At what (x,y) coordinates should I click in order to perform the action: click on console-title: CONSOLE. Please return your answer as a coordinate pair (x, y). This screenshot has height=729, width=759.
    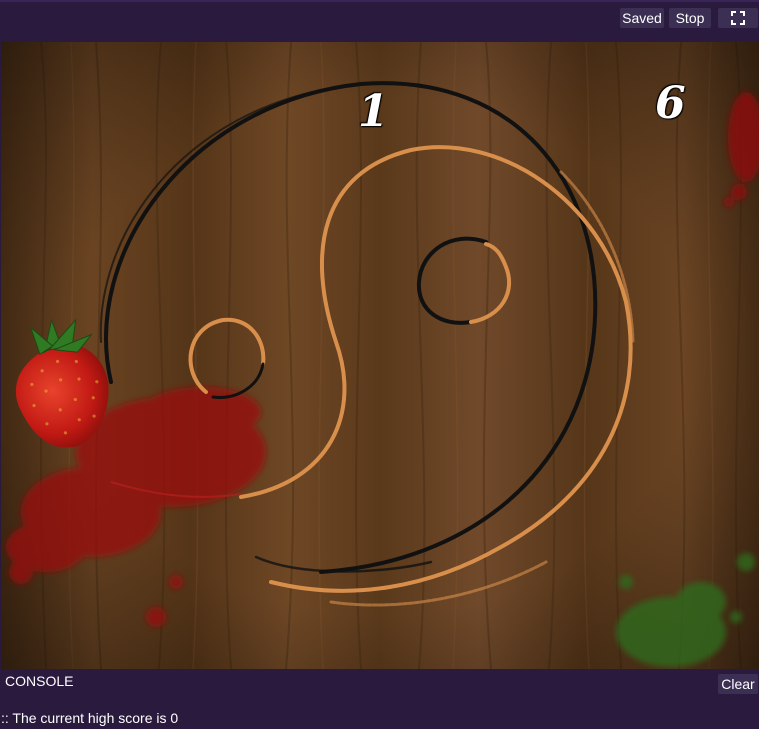
    Looking at the image, I should click on (39, 681).